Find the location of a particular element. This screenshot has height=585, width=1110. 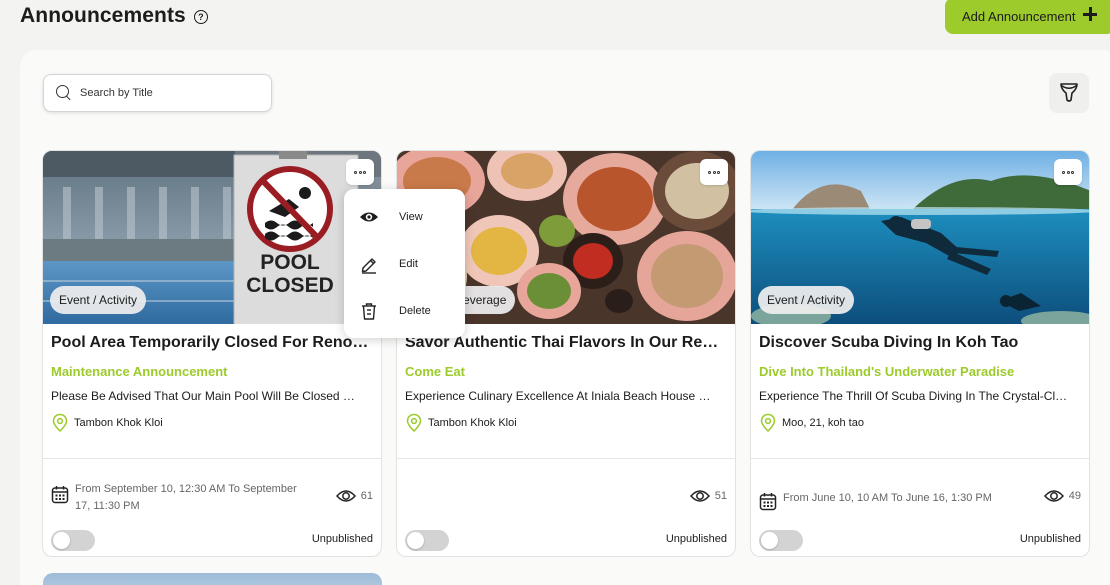

question-circle-icon: ? is located at coordinates (200, 17).